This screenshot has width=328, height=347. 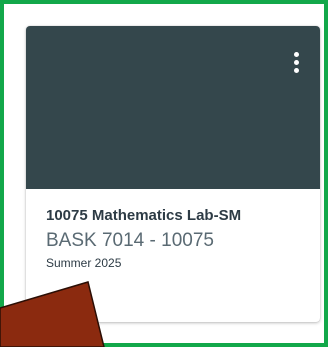 What do you see at coordinates (84, 263) in the screenshot?
I see `course-term: Summer 2025` at bounding box center [84, 263].